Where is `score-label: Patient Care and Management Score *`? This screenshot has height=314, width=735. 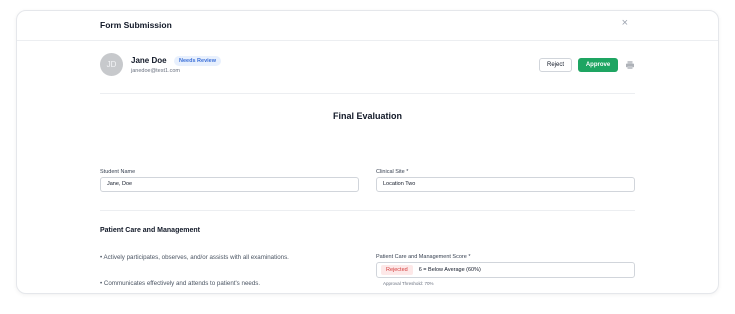 score-label: Patient Care and Management Score * is located at coordinates (423, 257).